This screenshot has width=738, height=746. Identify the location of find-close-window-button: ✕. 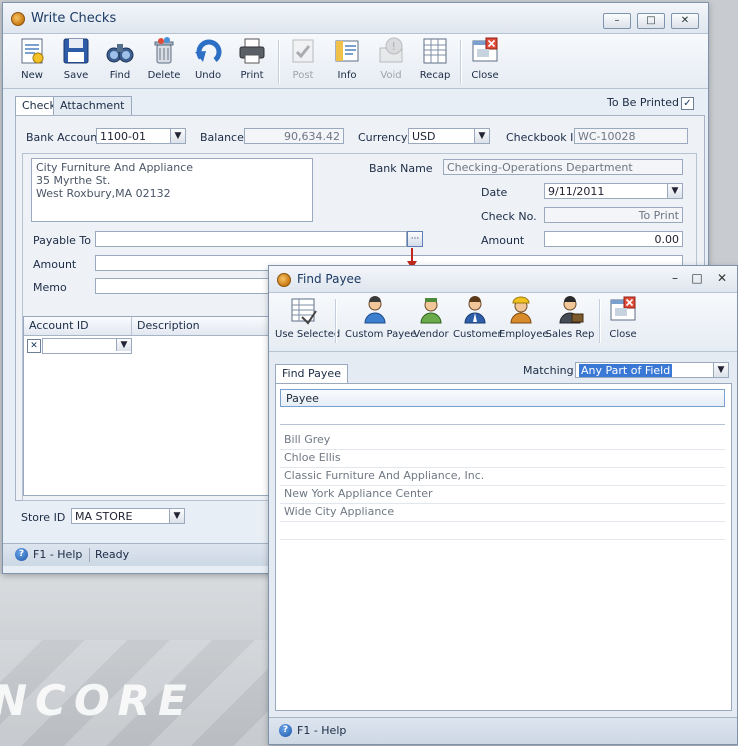
(722, 278).